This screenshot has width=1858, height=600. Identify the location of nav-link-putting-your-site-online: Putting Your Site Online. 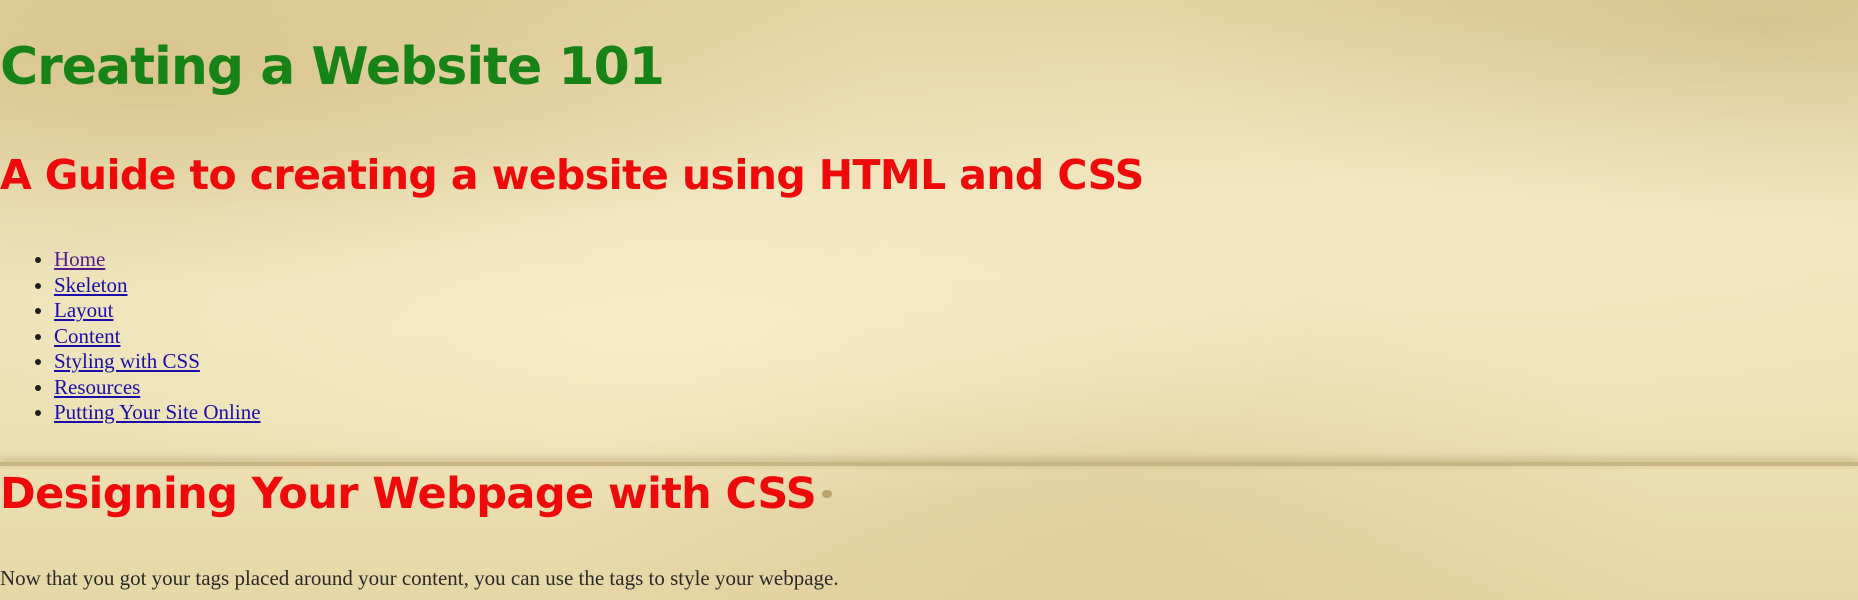
(157, 412).